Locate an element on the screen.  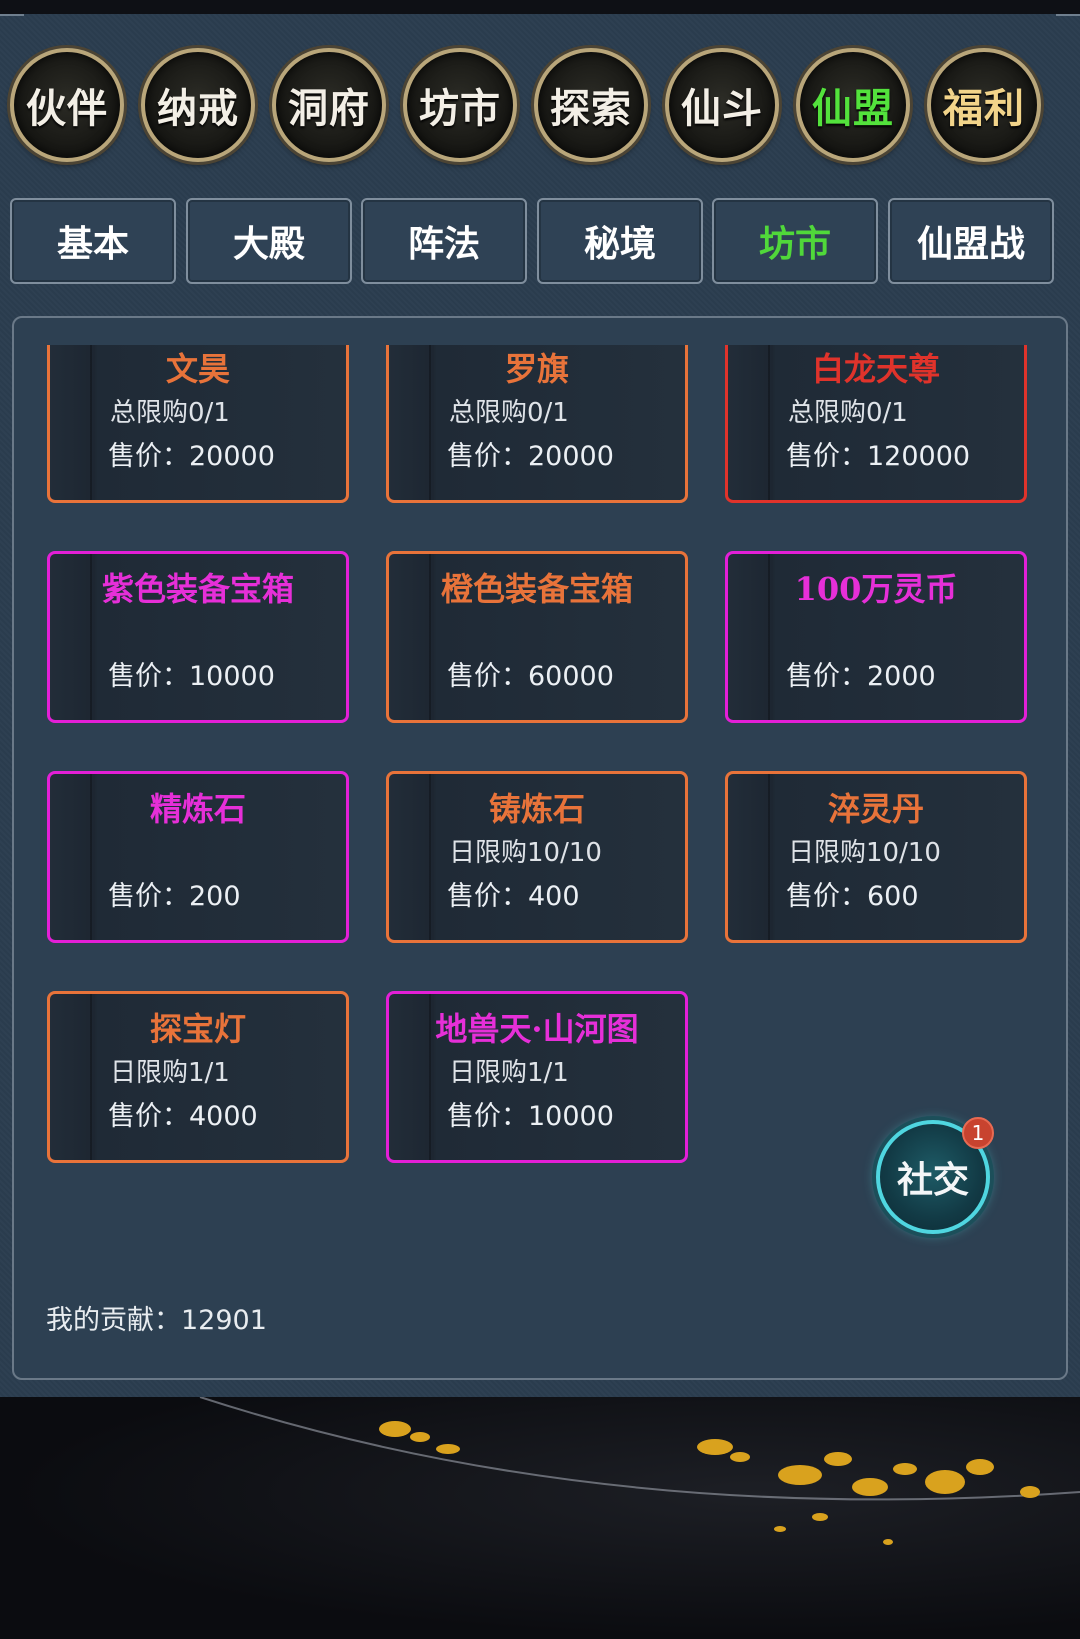
item-name: 文昊 is located at coordinates (197, 369).